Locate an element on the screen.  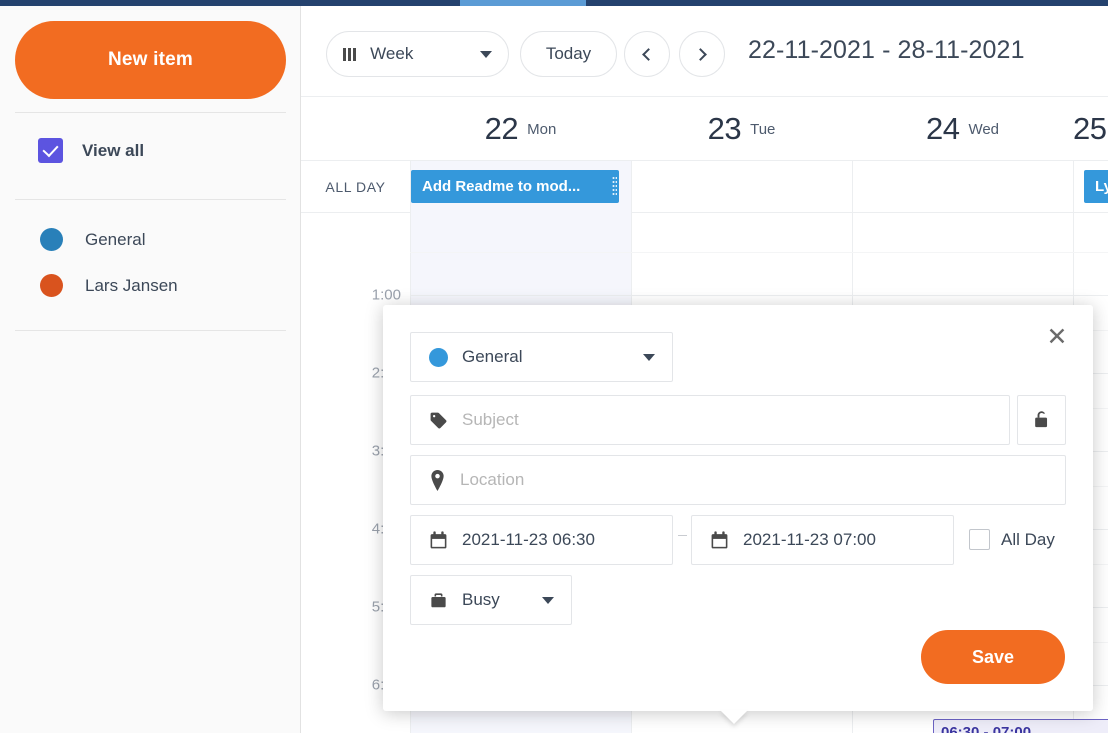
location-field-wrapper: Location is located at coordinates (738, 480).